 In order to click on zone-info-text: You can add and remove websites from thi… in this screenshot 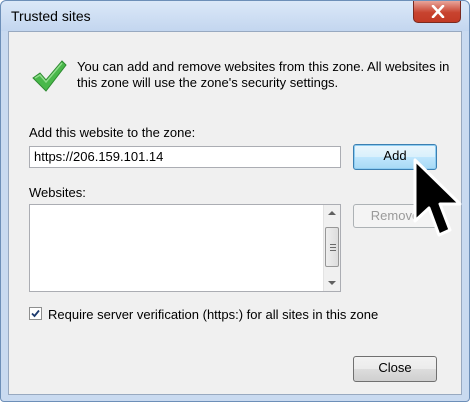, I will do `click(267, 75)`.